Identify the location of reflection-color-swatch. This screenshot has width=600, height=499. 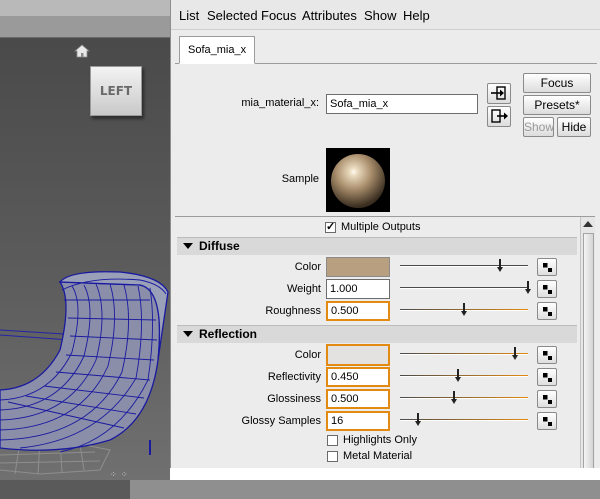
(358, 355).